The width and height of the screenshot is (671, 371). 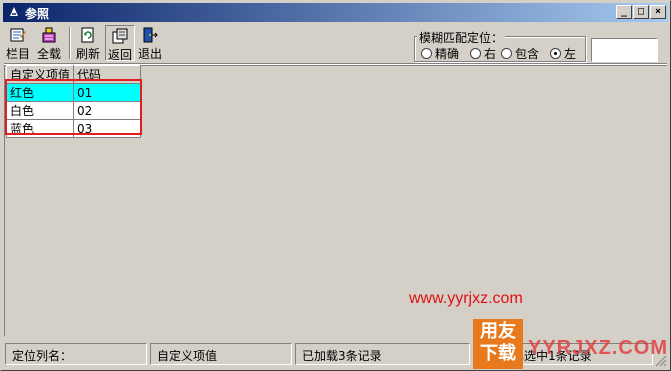 I want to click on refresh-button: 刷新, so click(x=88, y=43).